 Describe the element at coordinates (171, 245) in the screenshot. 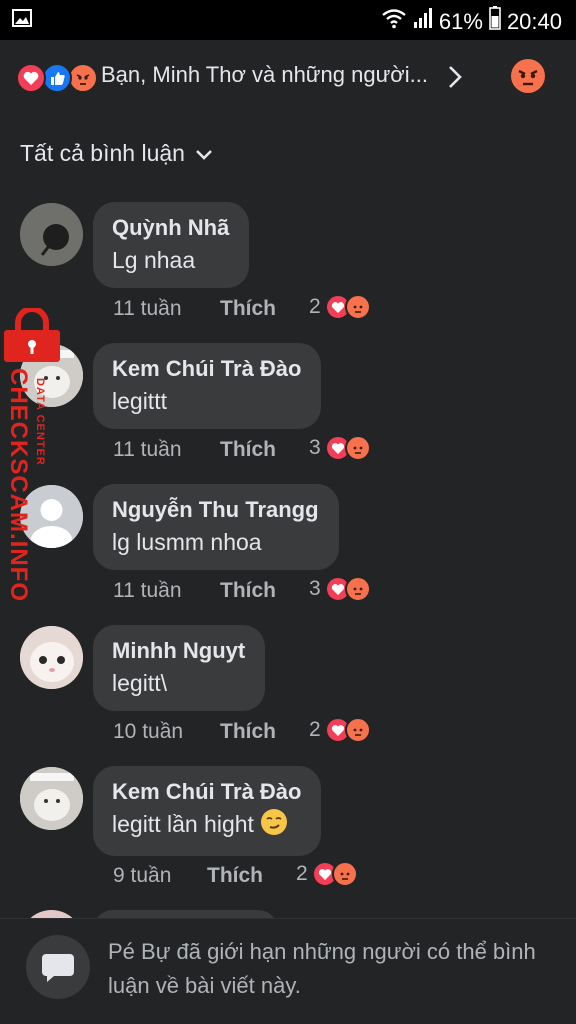

I see `comment-bubble: Quỳnh Nhã Lg nhaa` at that location.